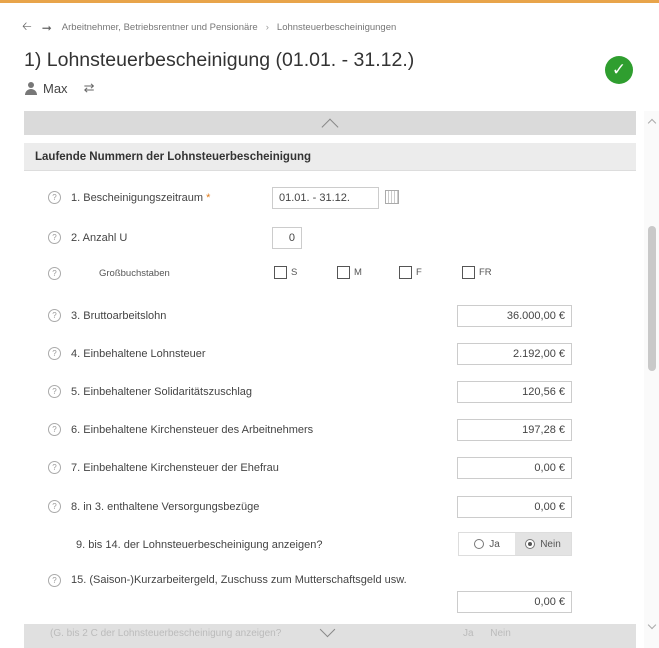 Image resolution: width=659 pixels, height=648 pixels. I want to click on checkbox-m: M, so click(349, 272).